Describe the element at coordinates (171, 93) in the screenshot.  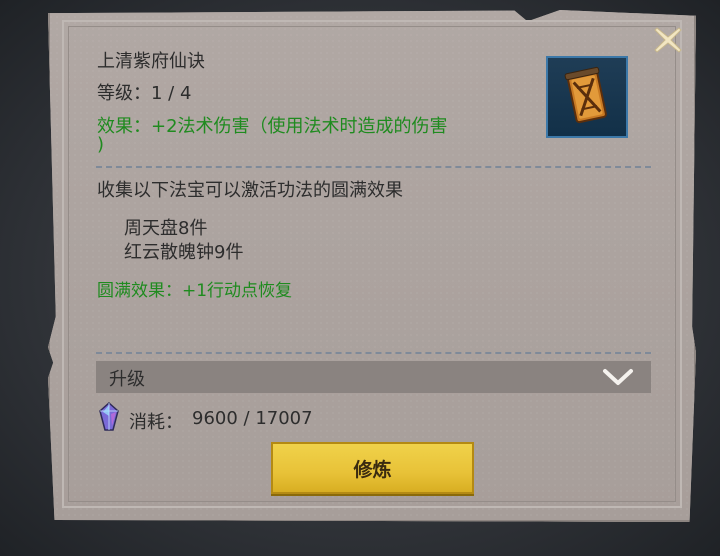
I see `level-value: 1 / 4` at that location.